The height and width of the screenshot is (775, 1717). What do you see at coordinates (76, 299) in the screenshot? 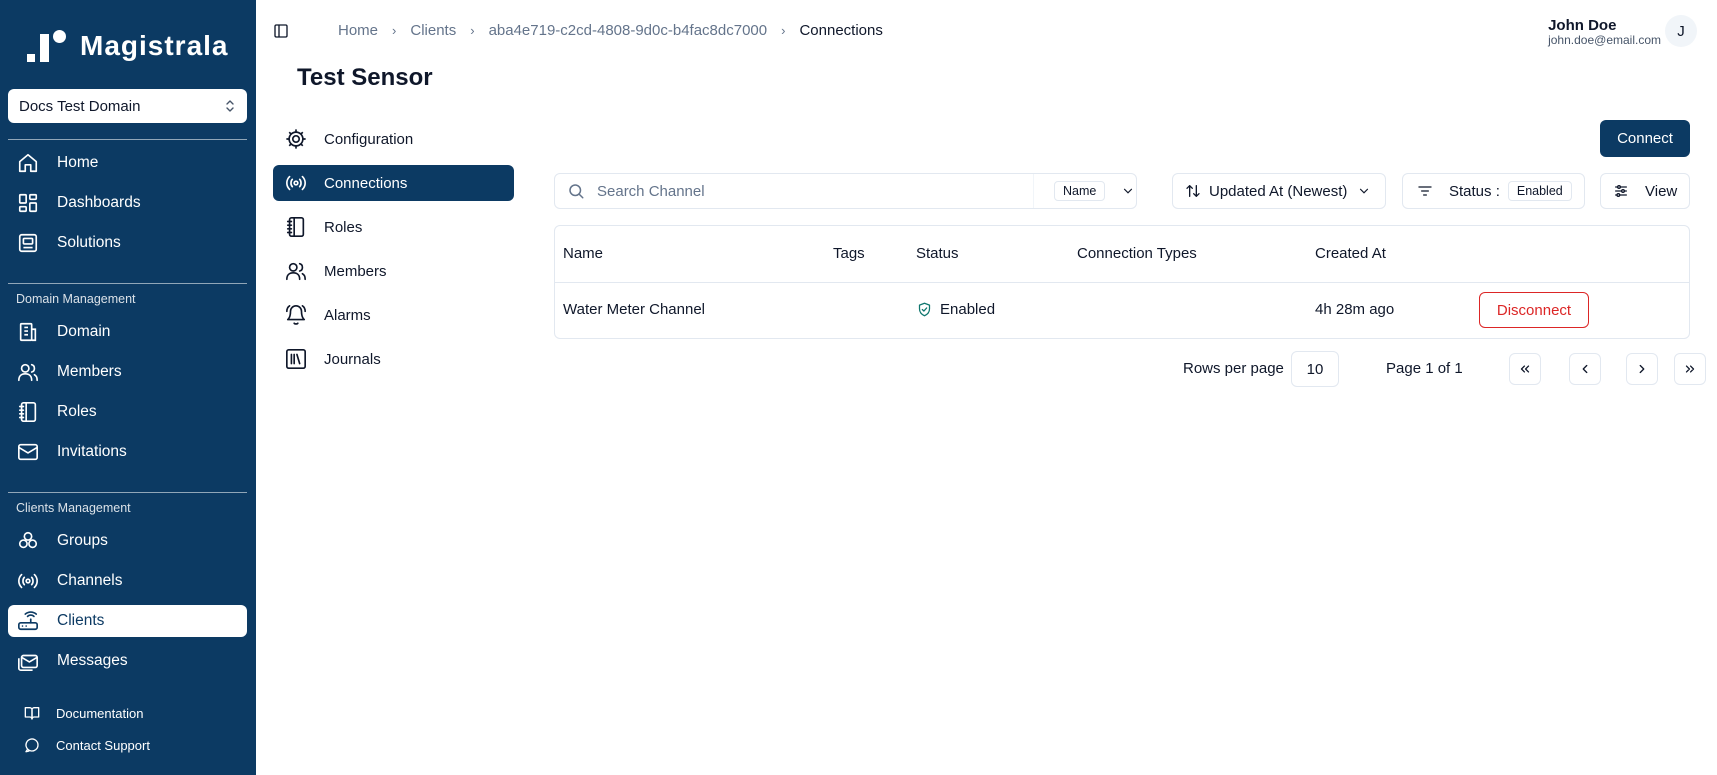
I see `section-label-domain: Domain Management` at bounding box center [76, 299].